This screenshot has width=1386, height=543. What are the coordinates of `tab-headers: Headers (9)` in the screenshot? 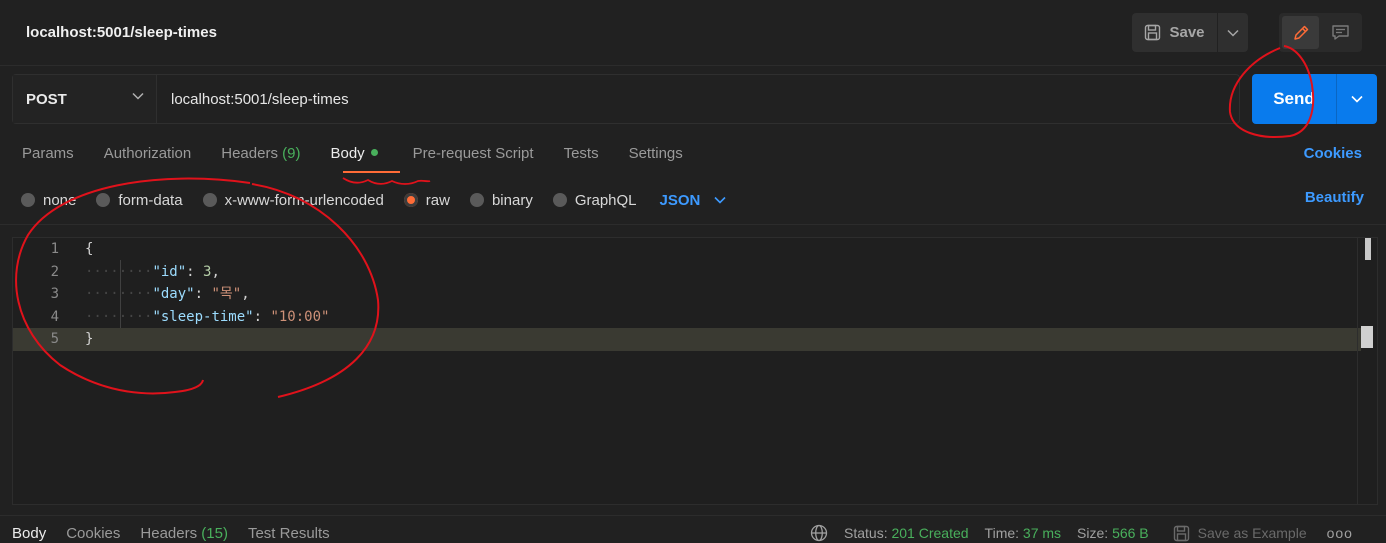 It's located at (260, 156).